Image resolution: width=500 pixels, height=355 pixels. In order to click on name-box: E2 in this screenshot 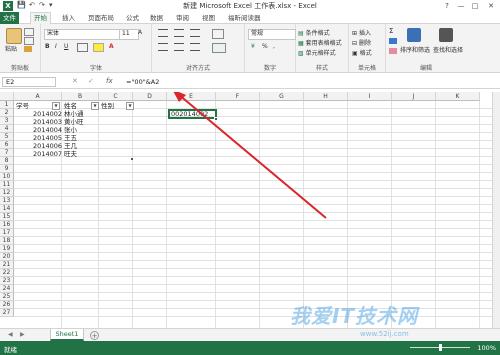, I will do `click(29, 82)`.